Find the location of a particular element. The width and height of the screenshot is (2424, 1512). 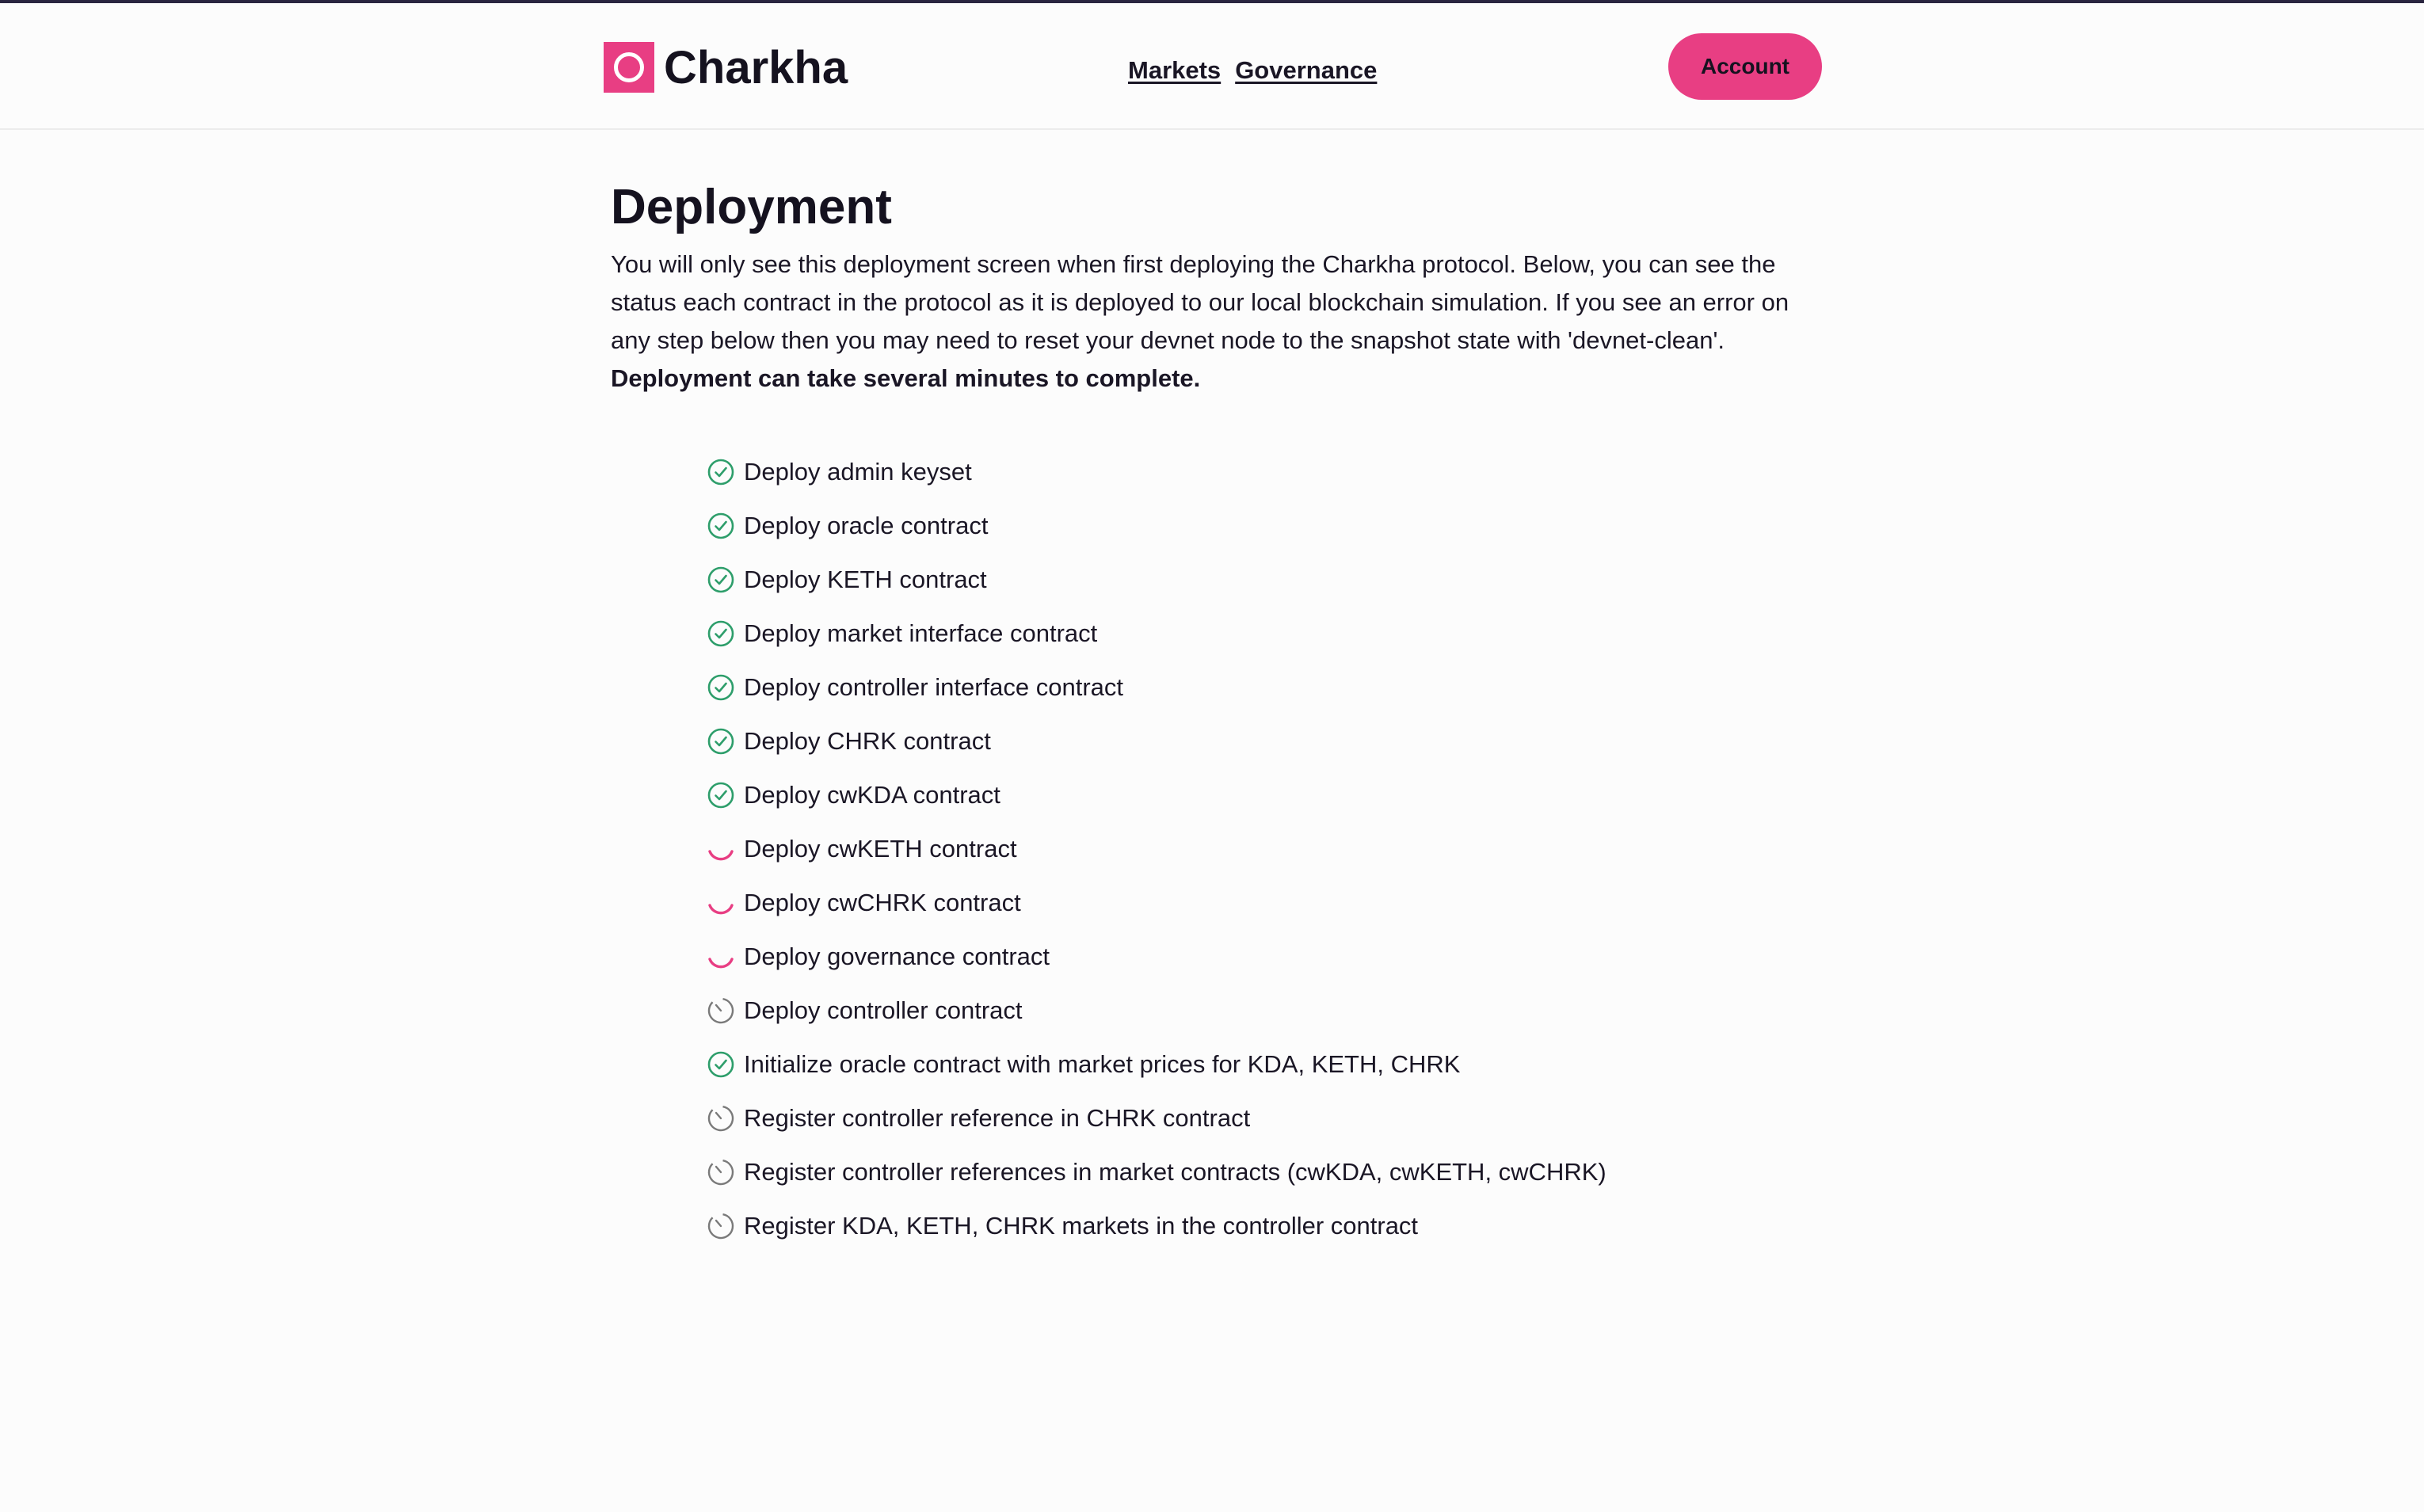

deployment-step: Deploy cwKDA contract is located at coordinates (1156, 795).